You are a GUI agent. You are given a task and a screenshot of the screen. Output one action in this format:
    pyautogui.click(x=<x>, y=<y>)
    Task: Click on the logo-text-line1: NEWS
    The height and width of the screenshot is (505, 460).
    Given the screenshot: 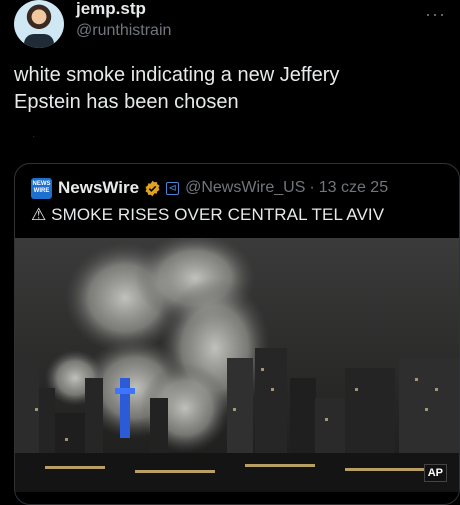 What is the action you would take?
    pyautogui.click(x=41, y=184)
    